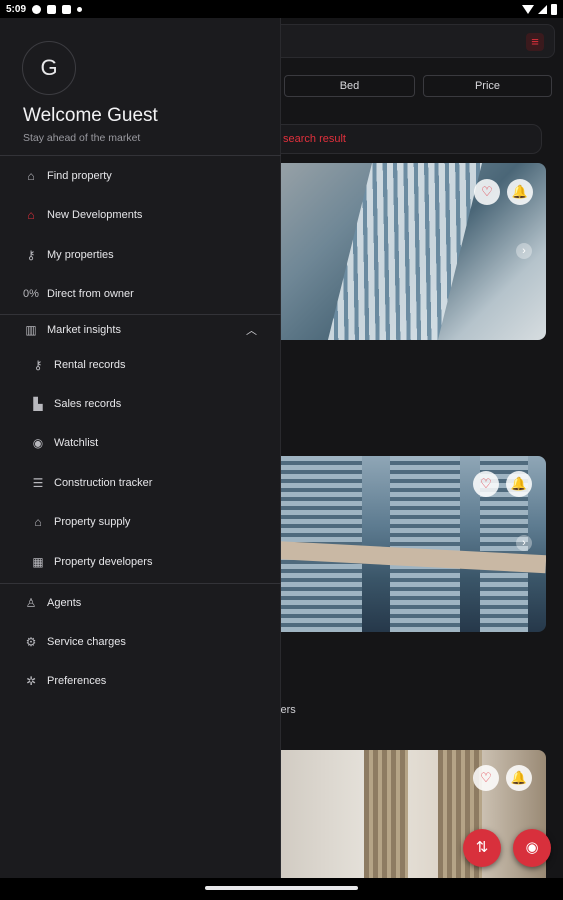 This screenshot has height=900, width=563. What do you see at coordinates (90, 365) in the screenshot?
I see `drawer-item-label: Rental records` at bounding box center [90, 365].